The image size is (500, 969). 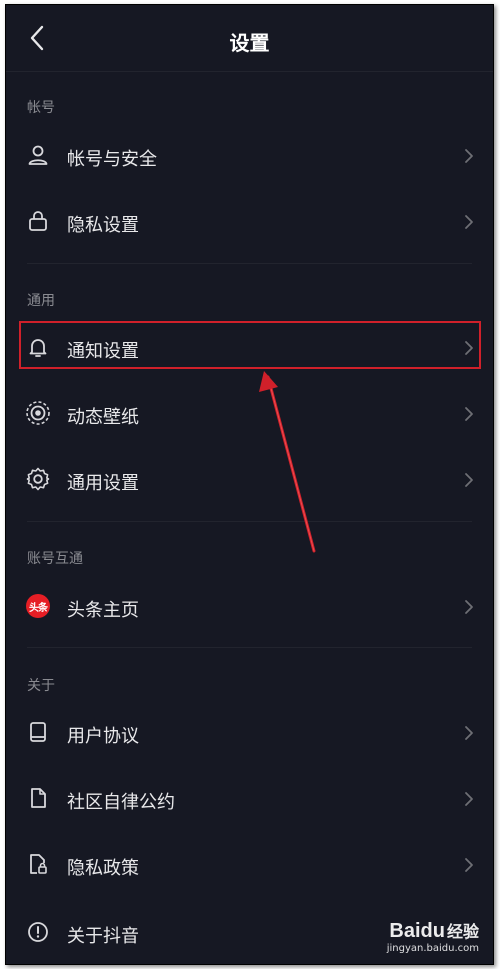 What do you see at coordinates (432, 948) in the screenshot?
I see `watermark-url: jingyan.baidu.com` at bounding box center [432, 948].